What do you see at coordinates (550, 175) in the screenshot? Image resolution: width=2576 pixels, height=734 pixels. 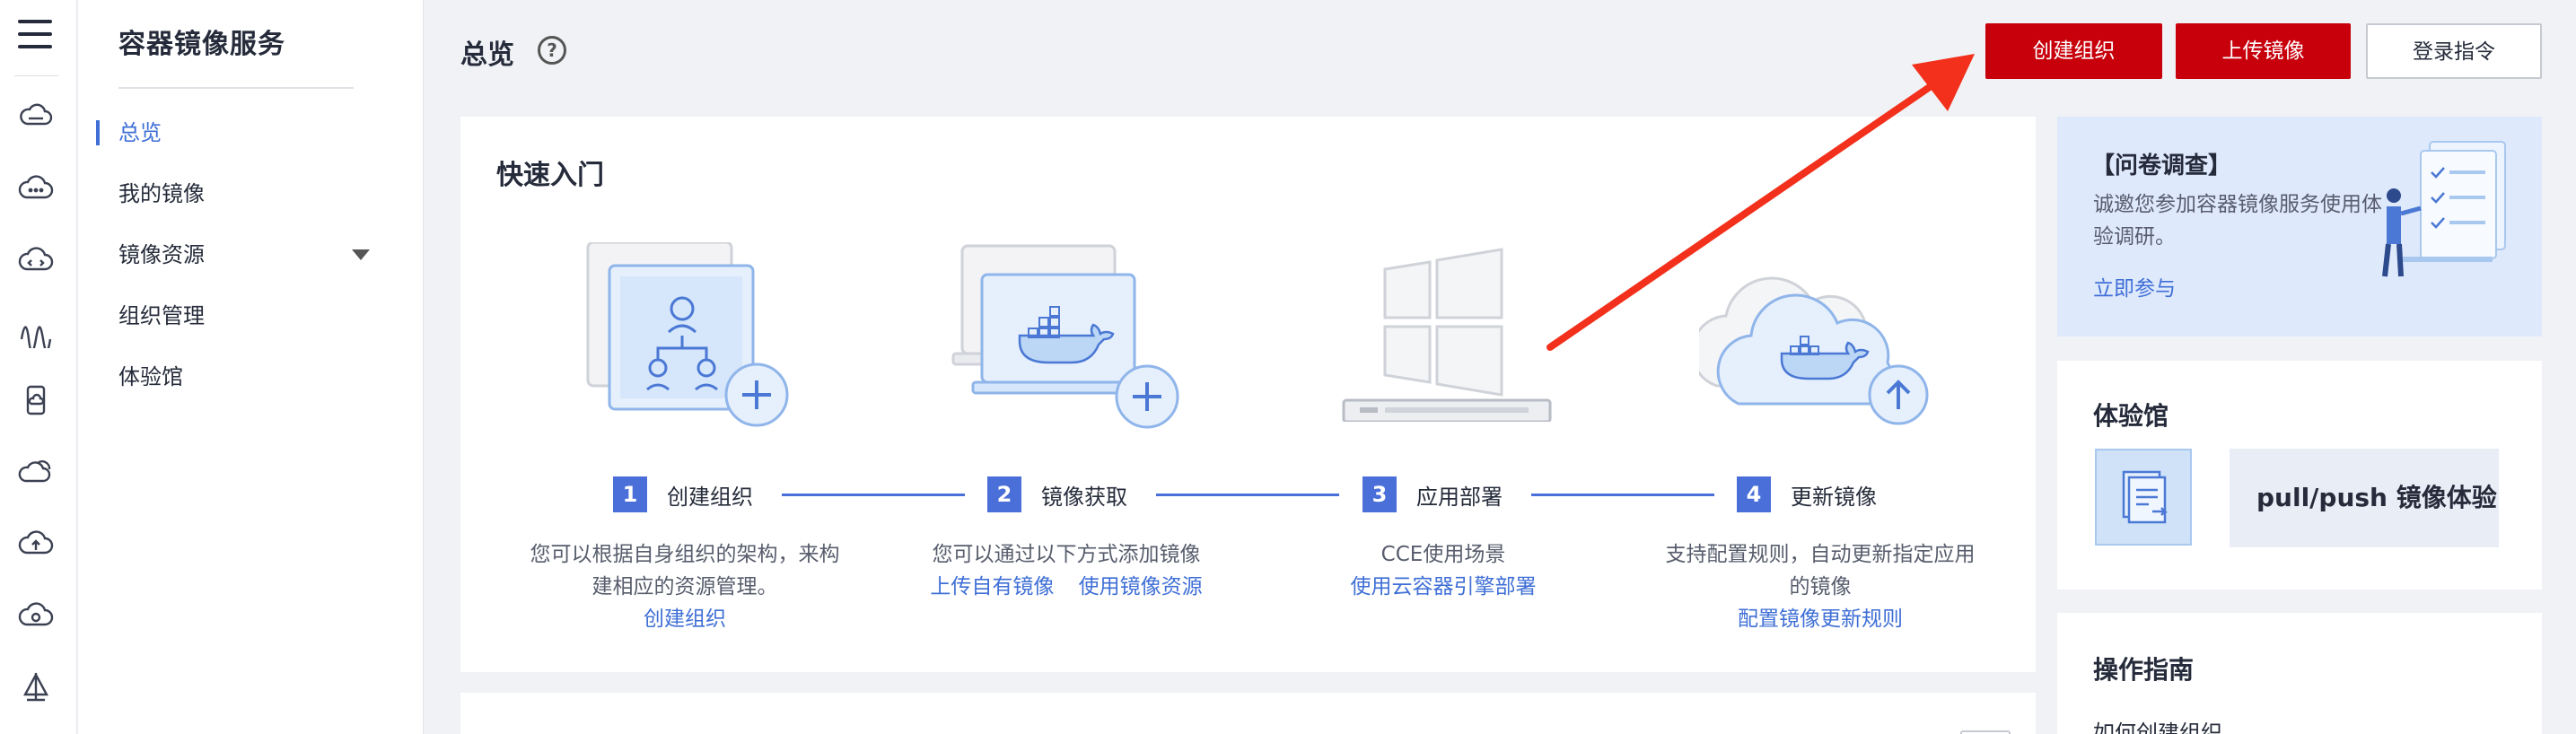 I see `quickstart-title: 快速入门` at bounding box center [550, 175].